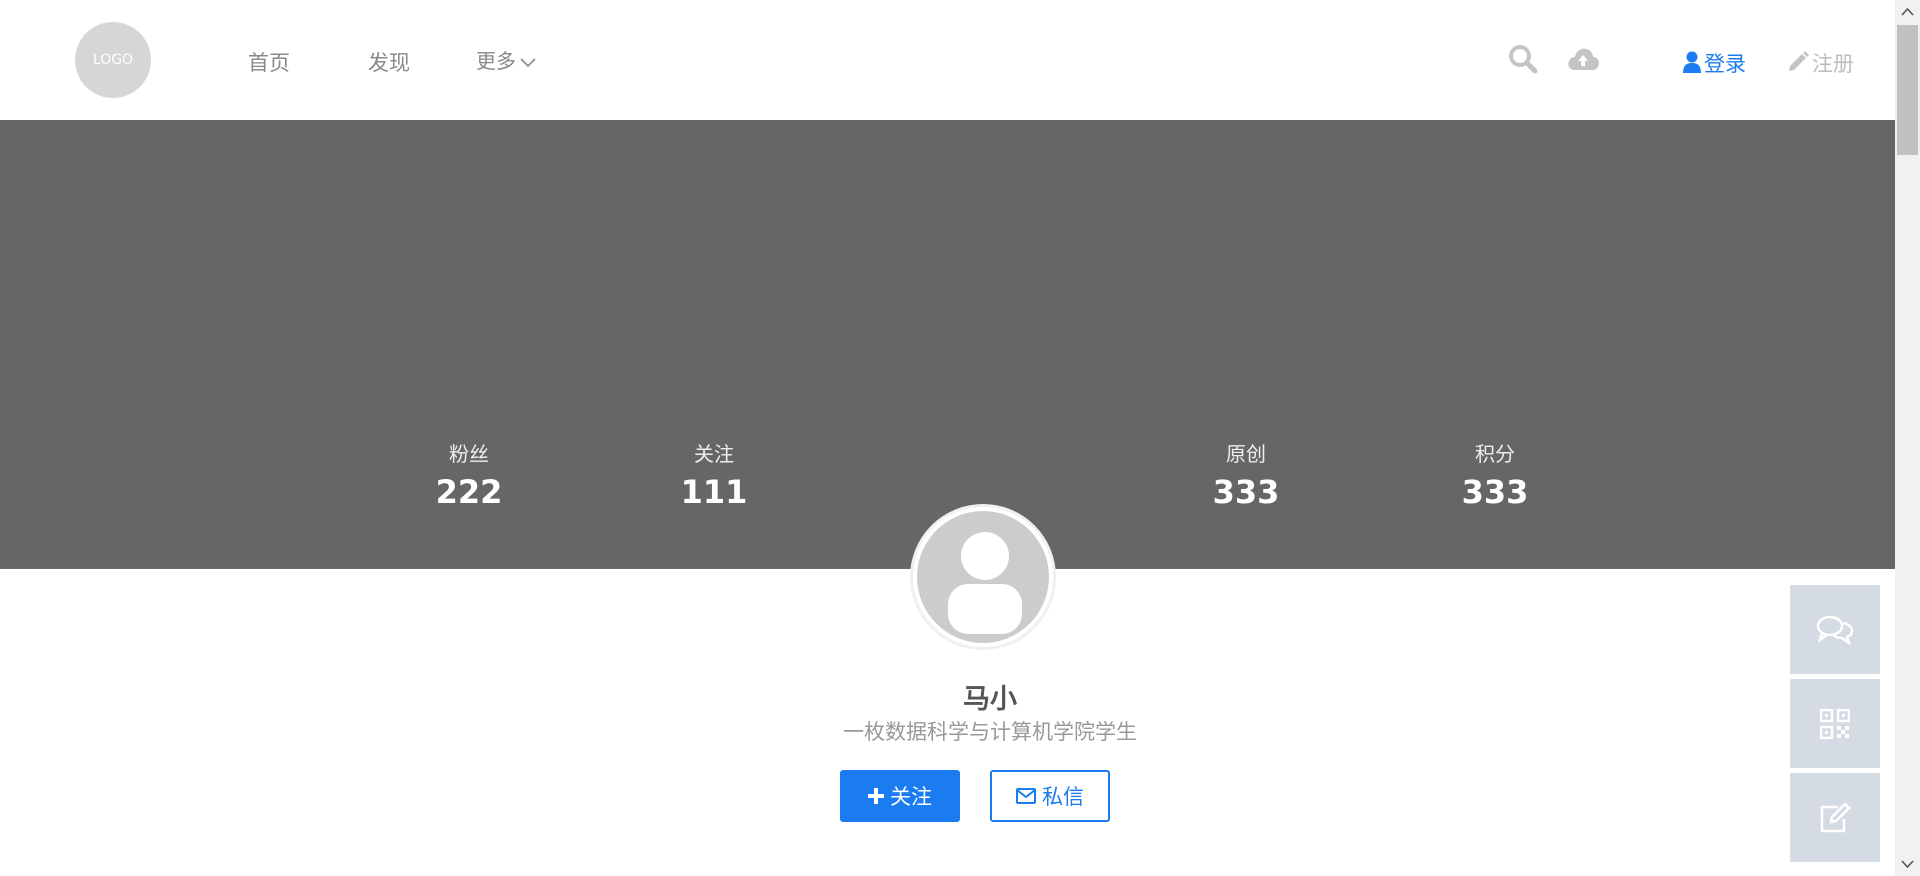  I want to click on nav-discover-link: 发现, so click(389, 62).